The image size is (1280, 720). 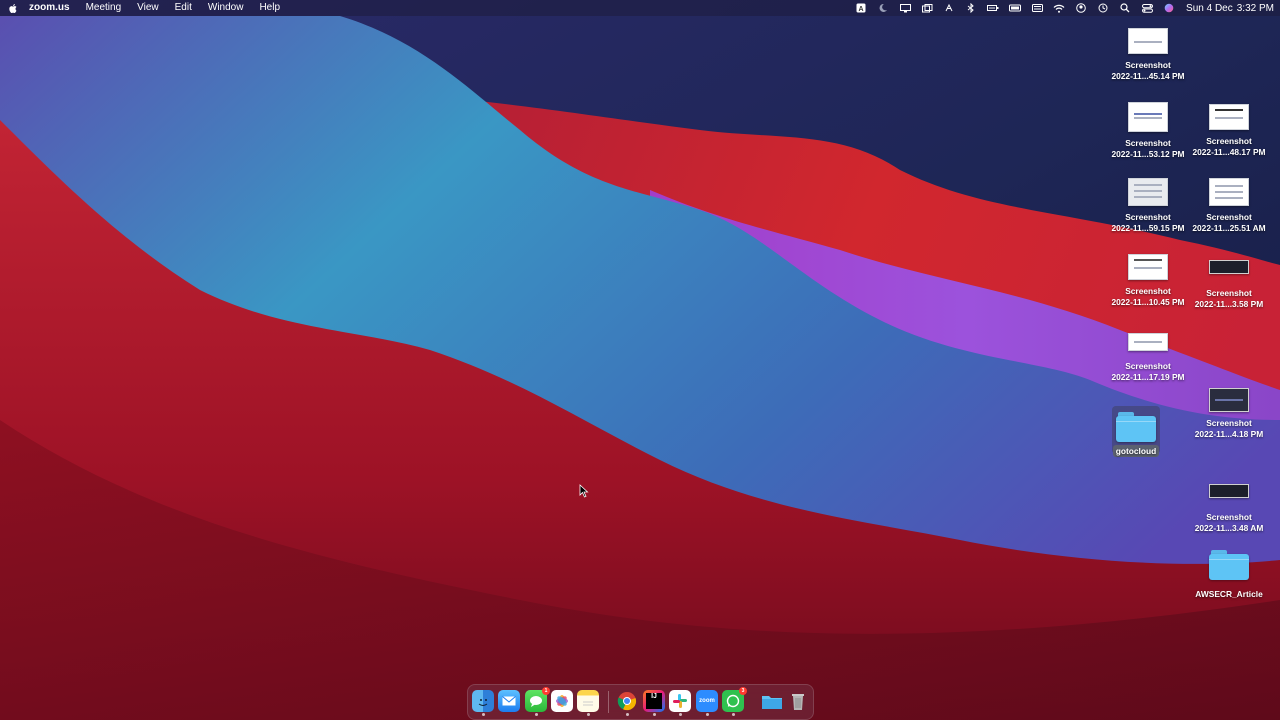 I want to click on apple-menu-icon, so click(x=13, y=8).